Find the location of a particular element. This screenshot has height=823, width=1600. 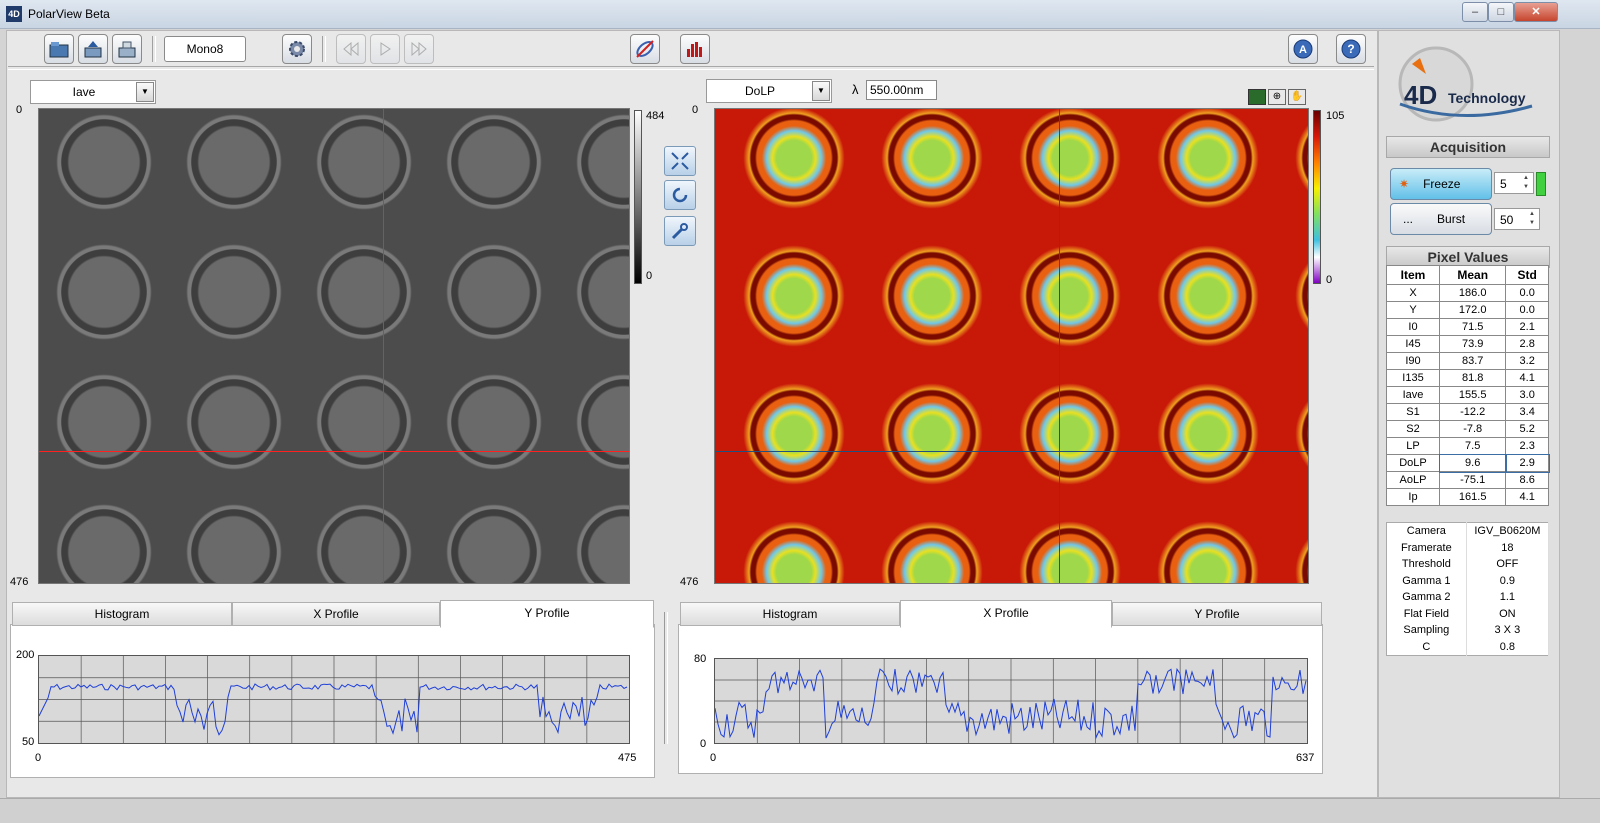

info-value: 18 is located at coordinates (1508, 547).